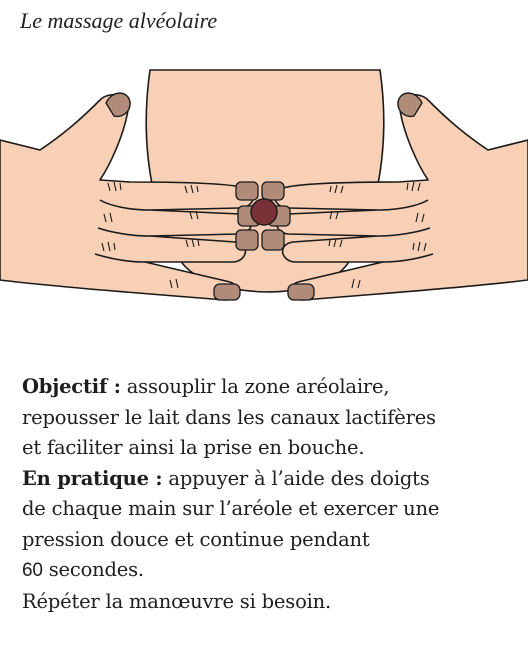 Image resolution: width=528 pixels, height=652 pixels. What do you see at coordinates (71, 386) in the screenshot?
I see `objective-label: Objectif :` at bounding box center [71, 386].